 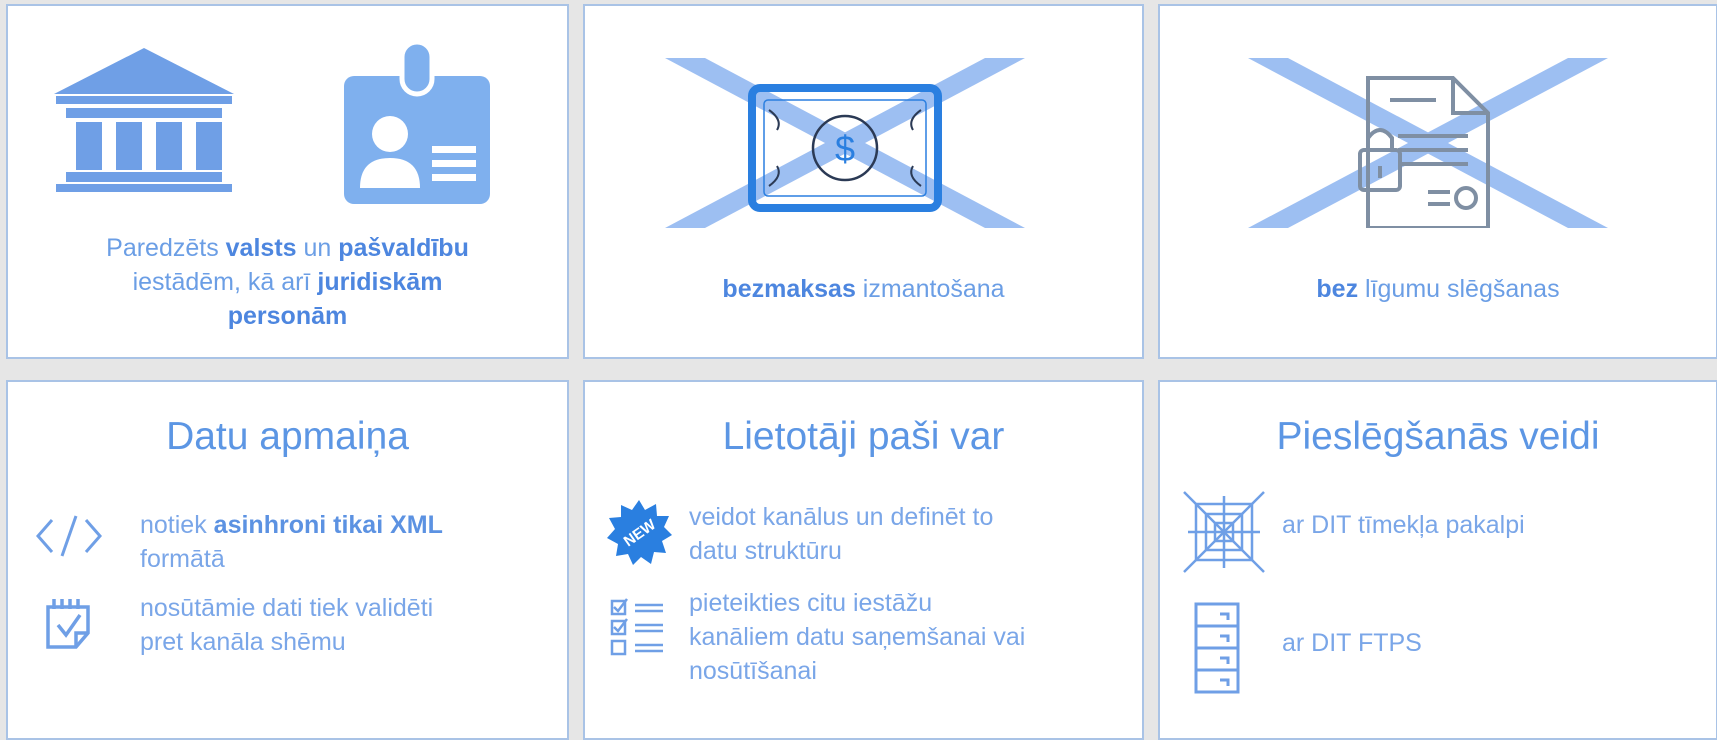 I want to click on file-cabinet-icon, so click(x=1217, y=648).